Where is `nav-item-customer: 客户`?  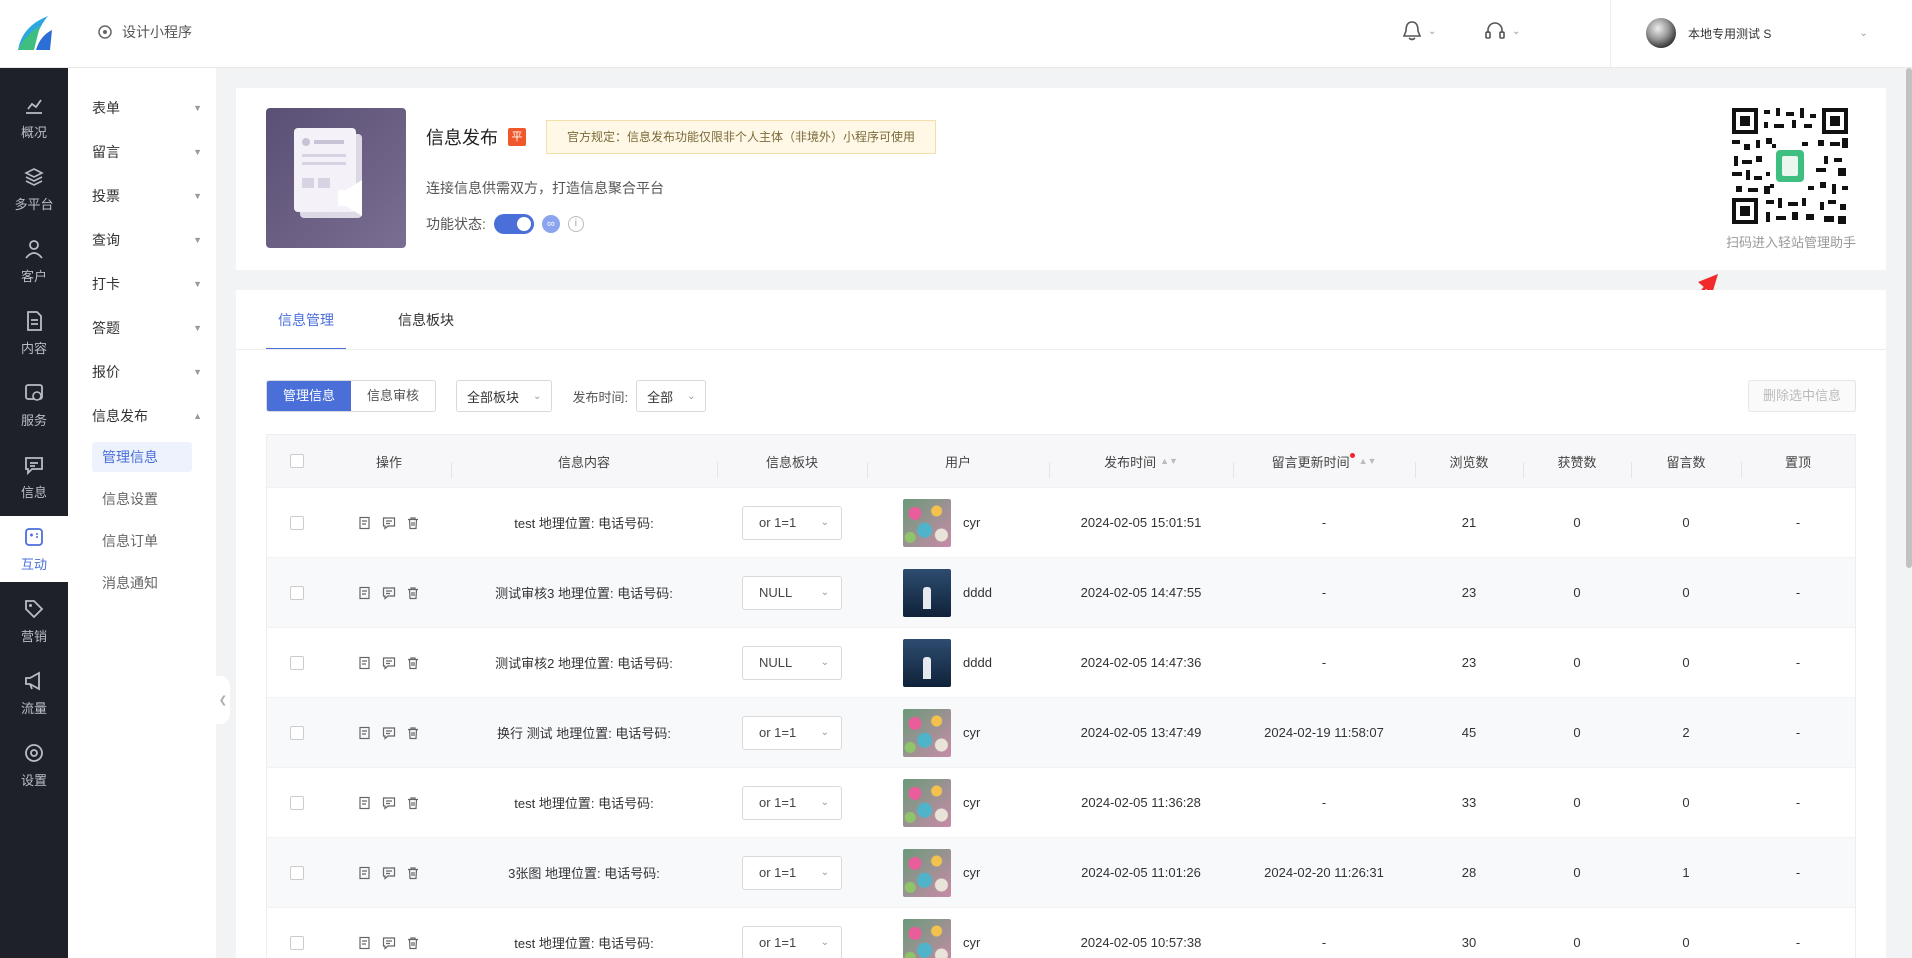
nav-item-customer: 客户 is located at coordinates (34, 261).